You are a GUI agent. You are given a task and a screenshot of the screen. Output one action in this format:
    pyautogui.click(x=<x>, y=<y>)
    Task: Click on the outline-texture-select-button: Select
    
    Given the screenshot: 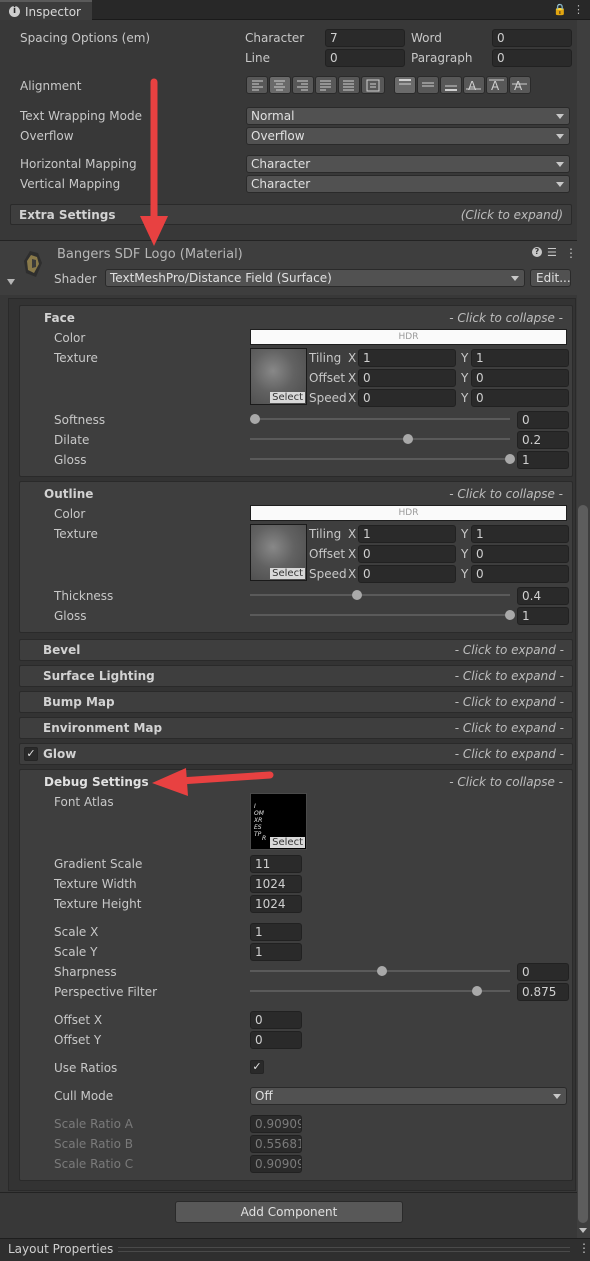 What is the action you would take?
    pyautogui.click(x=287, y=573)
    